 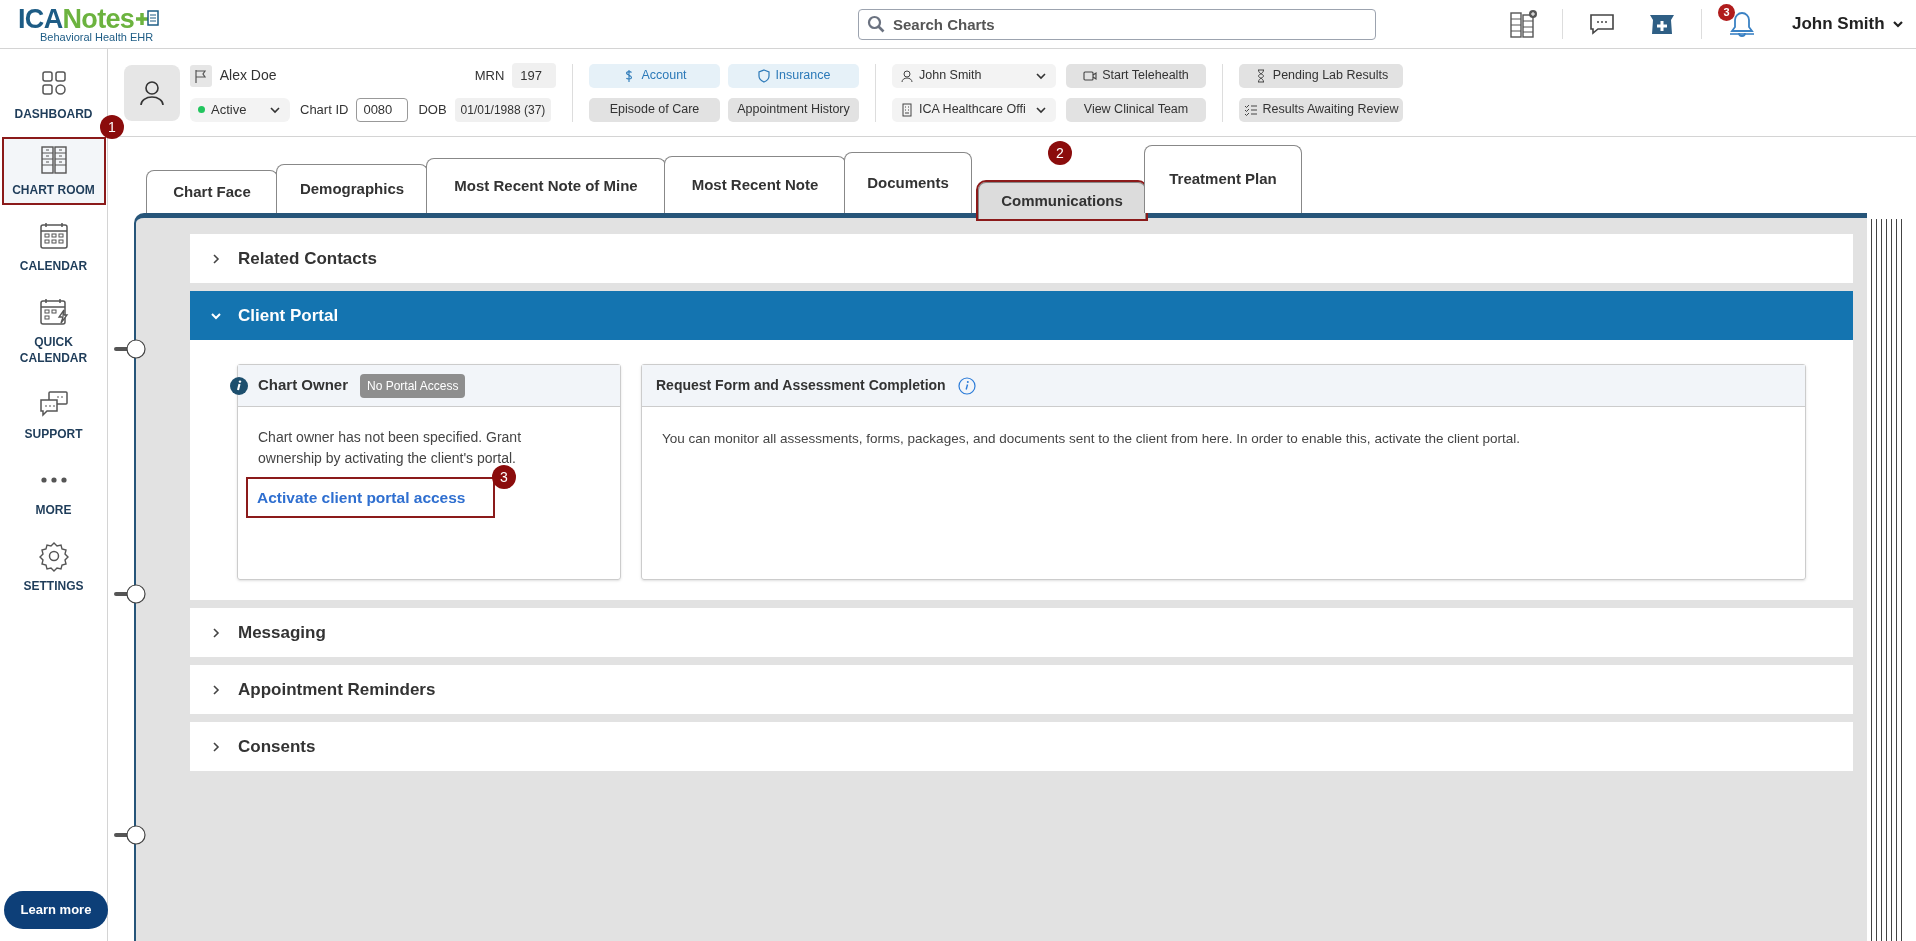 I want to click on flag-icon, so click(x=200, y=75).